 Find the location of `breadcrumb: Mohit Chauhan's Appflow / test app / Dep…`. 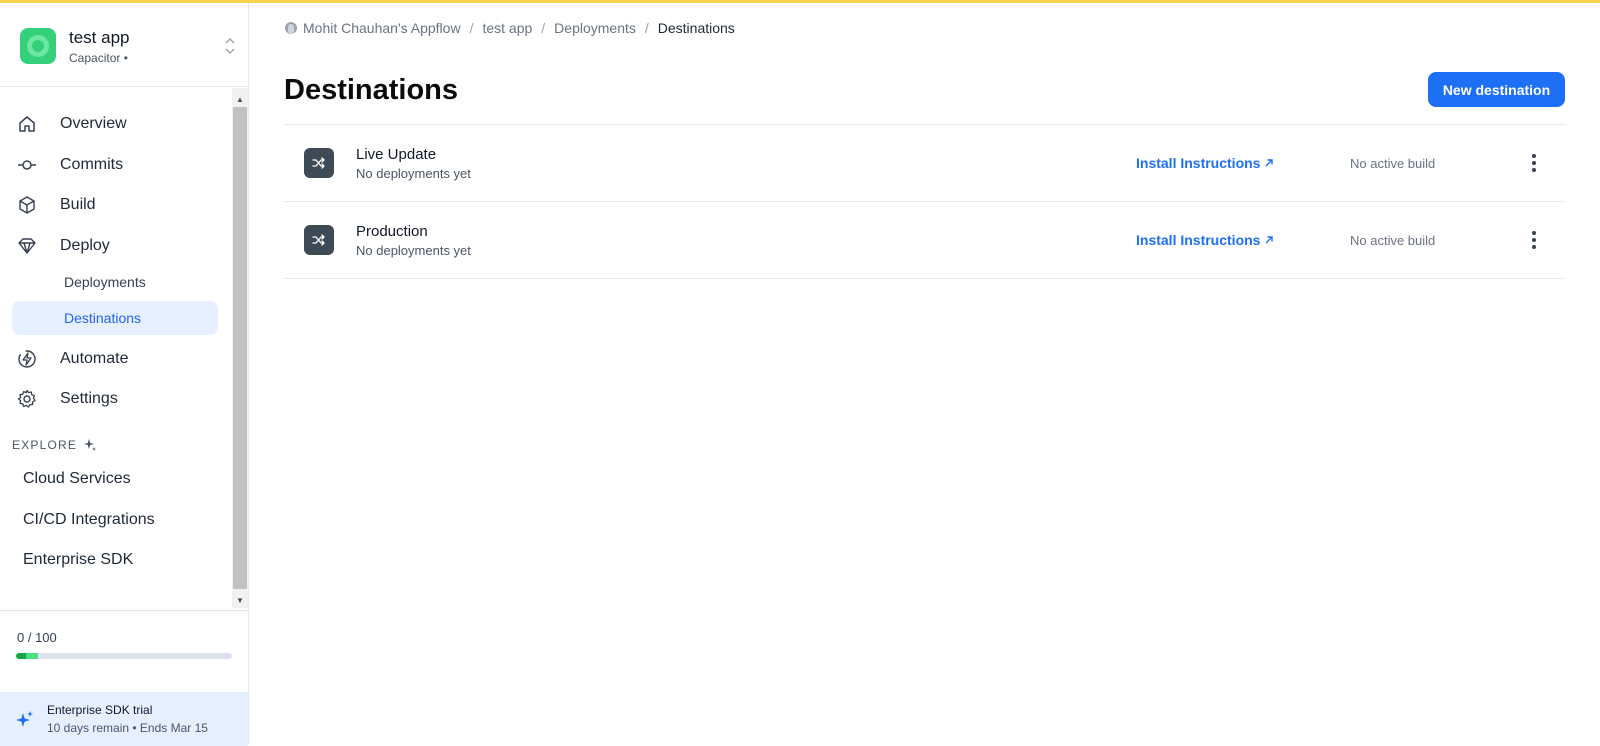

breadcrumb: Mohit Chauhan's Appflow / test app / Dep… is located at coordinates (510, 28).